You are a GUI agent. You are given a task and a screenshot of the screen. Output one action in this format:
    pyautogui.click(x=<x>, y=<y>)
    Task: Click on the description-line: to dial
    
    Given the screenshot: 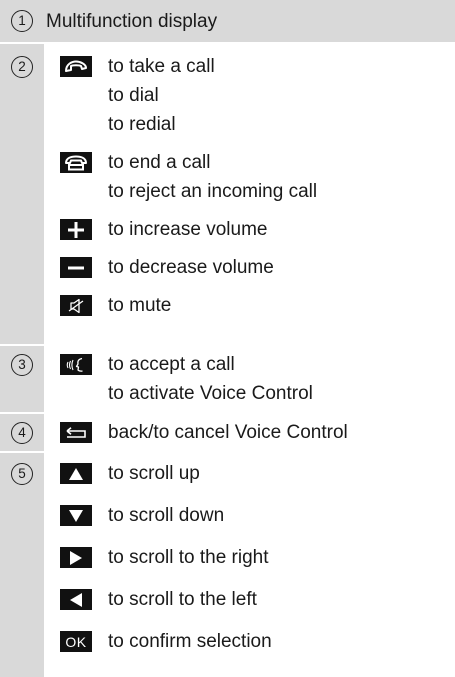 What is the action you would take?
    pyautogui.click(x=133, y=95)
    